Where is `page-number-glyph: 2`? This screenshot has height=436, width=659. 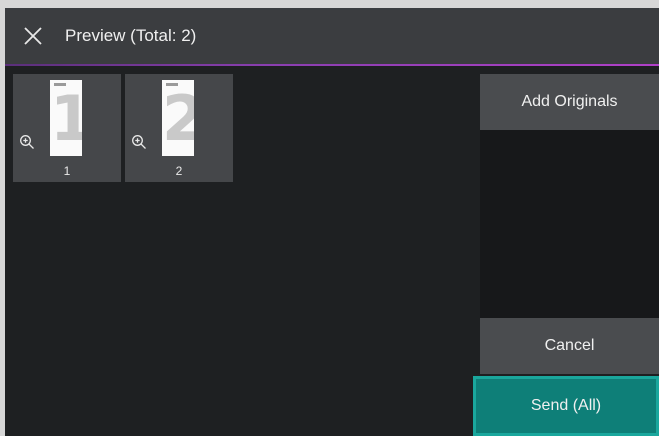 page-number-glyph: 2 is located at coordinates (178, 118).